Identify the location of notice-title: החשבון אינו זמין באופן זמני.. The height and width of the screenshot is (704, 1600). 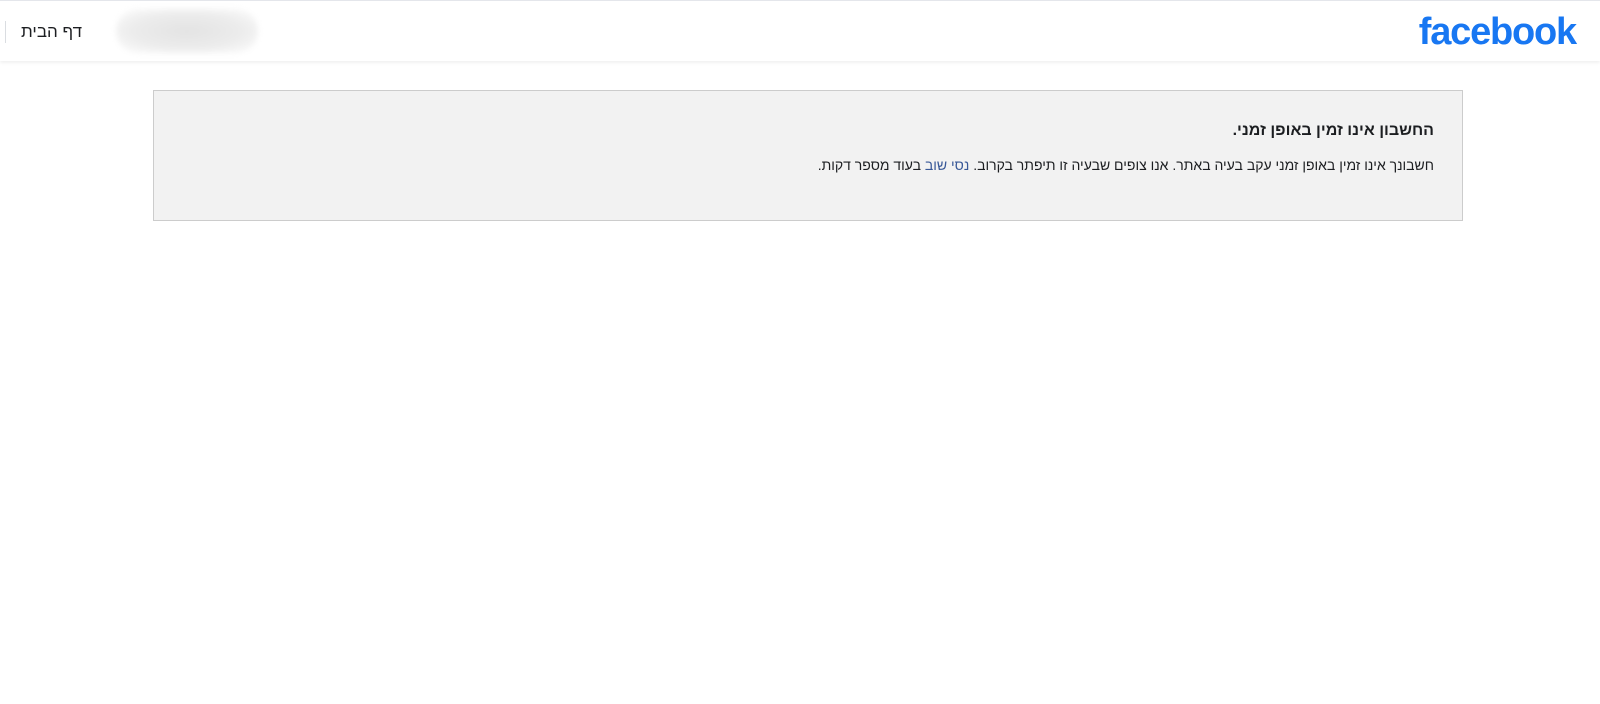
(1333, 130).